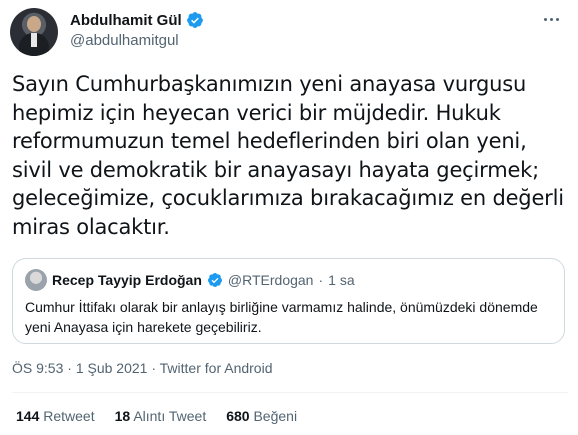  I want to click on author-name: Abdulhamit Gül, so click(126, 20).